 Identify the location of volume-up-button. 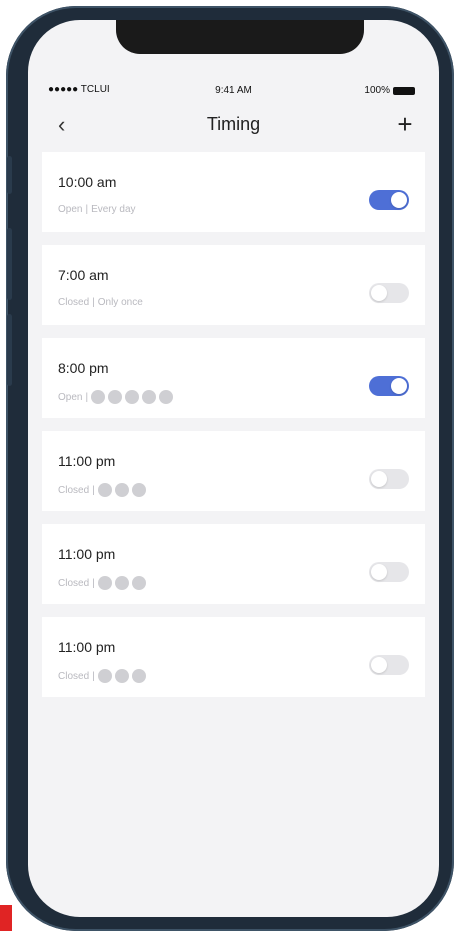
(9, 264).